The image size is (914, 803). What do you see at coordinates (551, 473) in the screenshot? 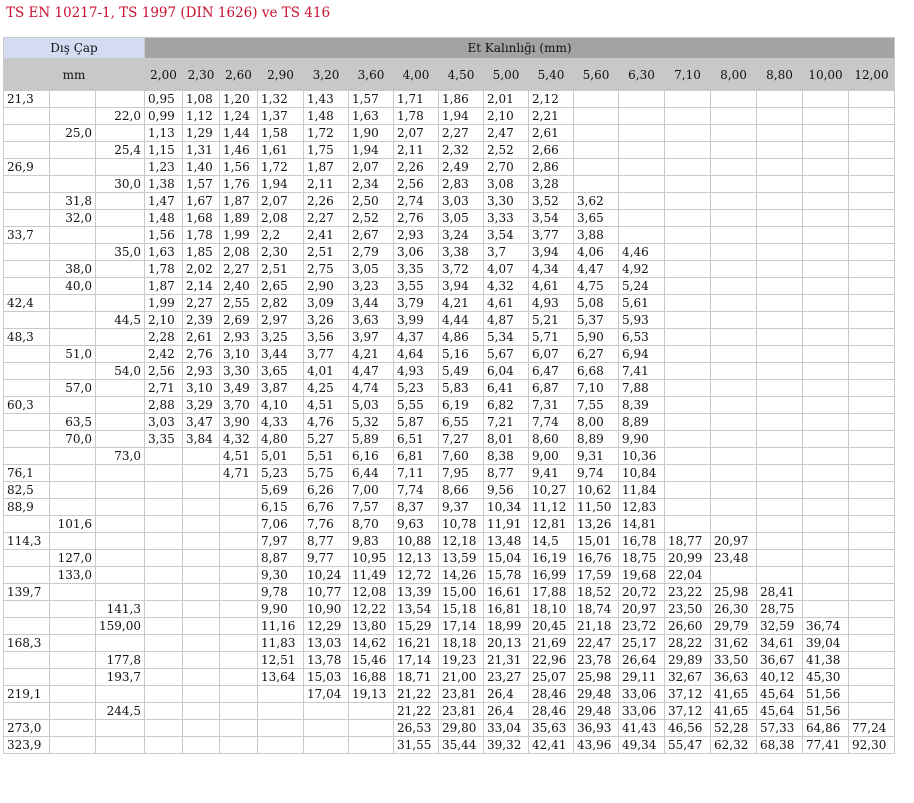
I see `weight-cell: 9,41` at bounding box center [551, 473].